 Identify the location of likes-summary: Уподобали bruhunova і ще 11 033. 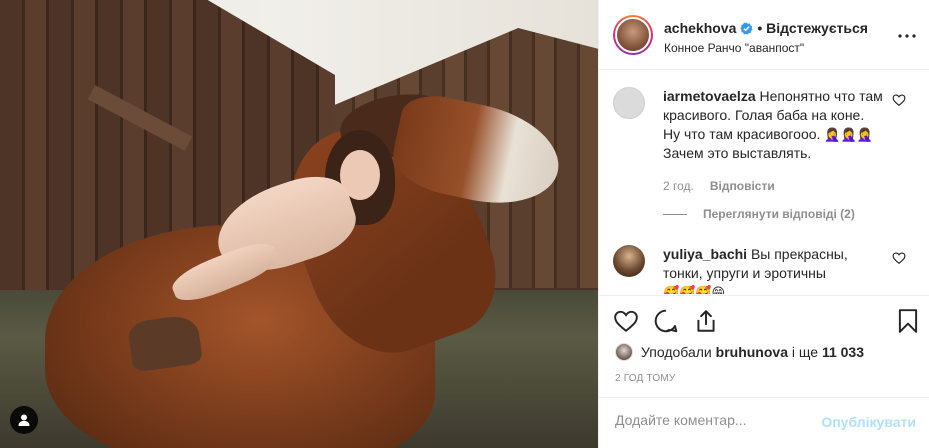
(739, 352).